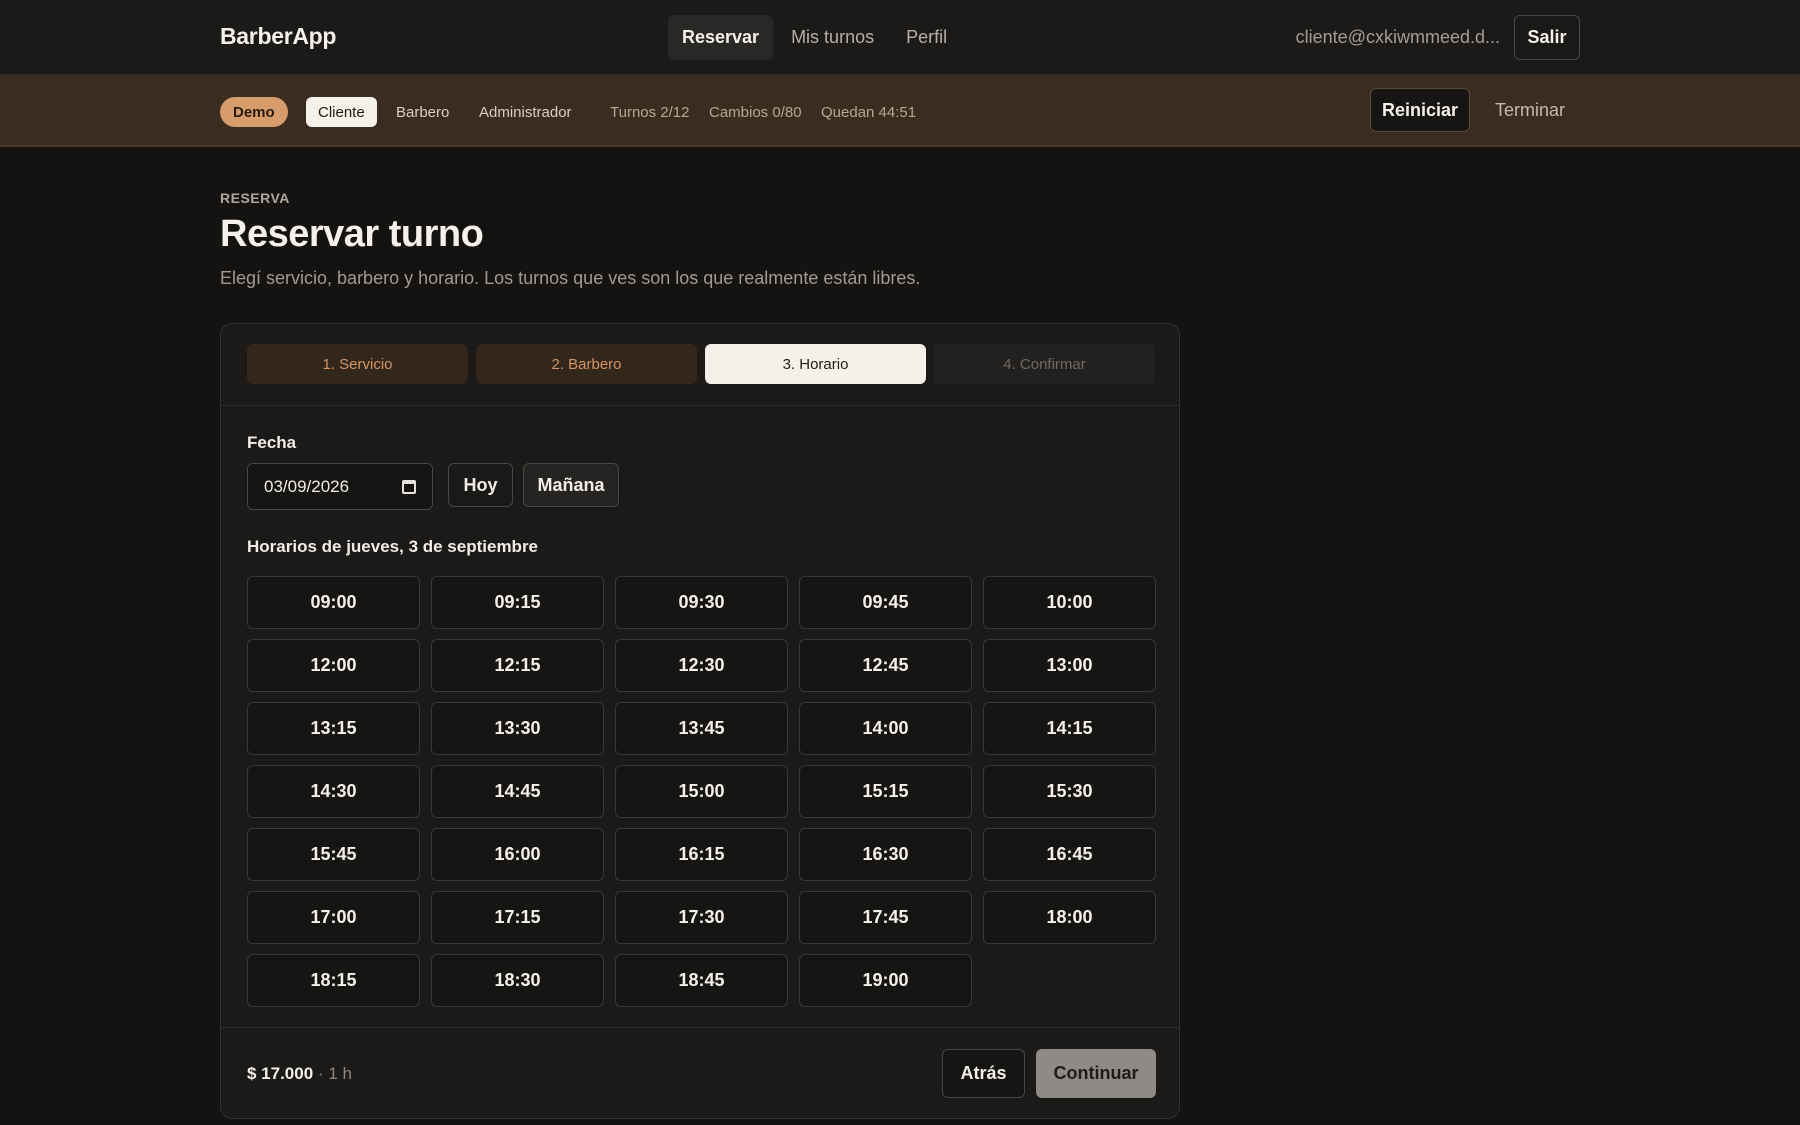 The height and width of the screenshot is (1125, 1800). I want to click on time-slot-button: 16:45, so click(1069, 854).